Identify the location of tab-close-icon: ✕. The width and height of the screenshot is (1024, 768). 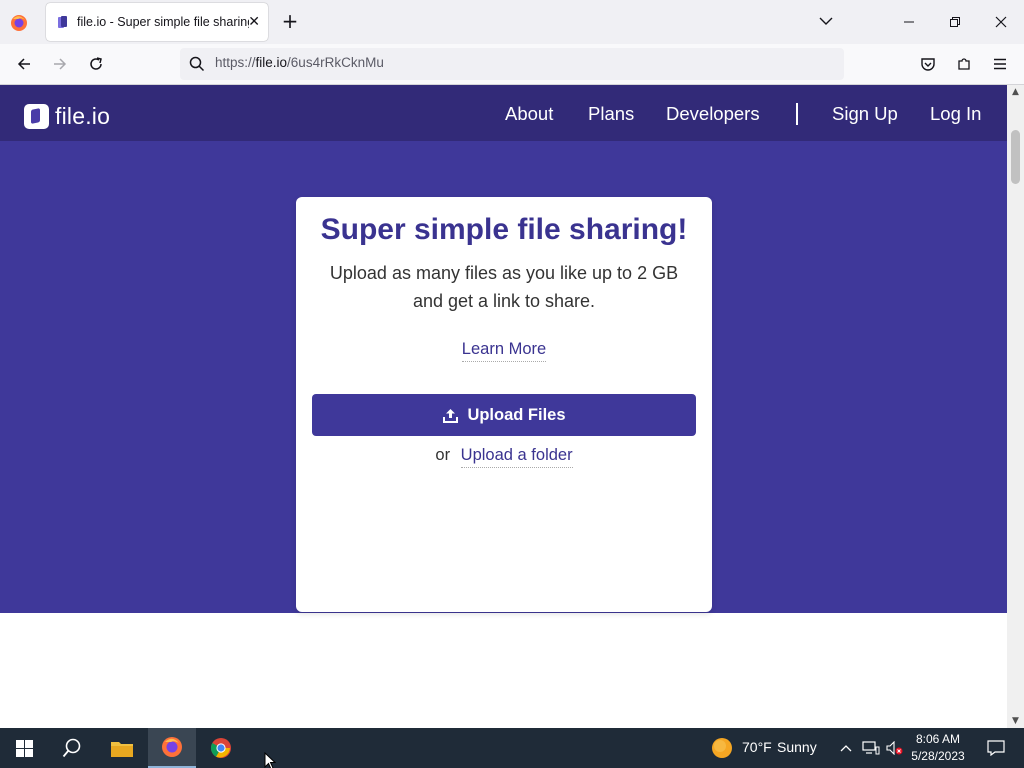
(254, 22).